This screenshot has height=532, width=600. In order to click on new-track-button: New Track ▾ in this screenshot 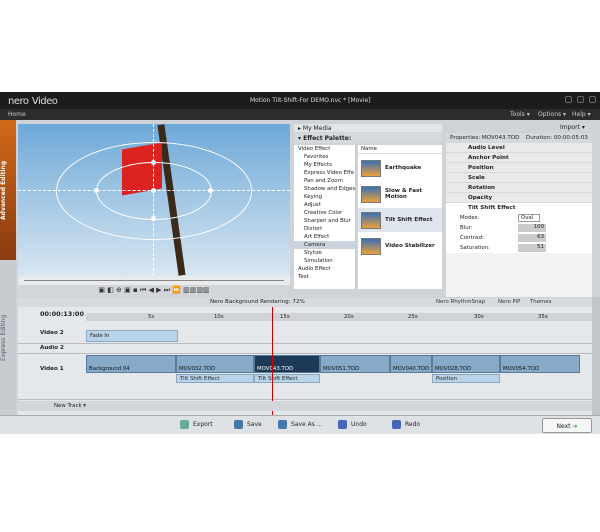, I will do `click(70, 406)`.